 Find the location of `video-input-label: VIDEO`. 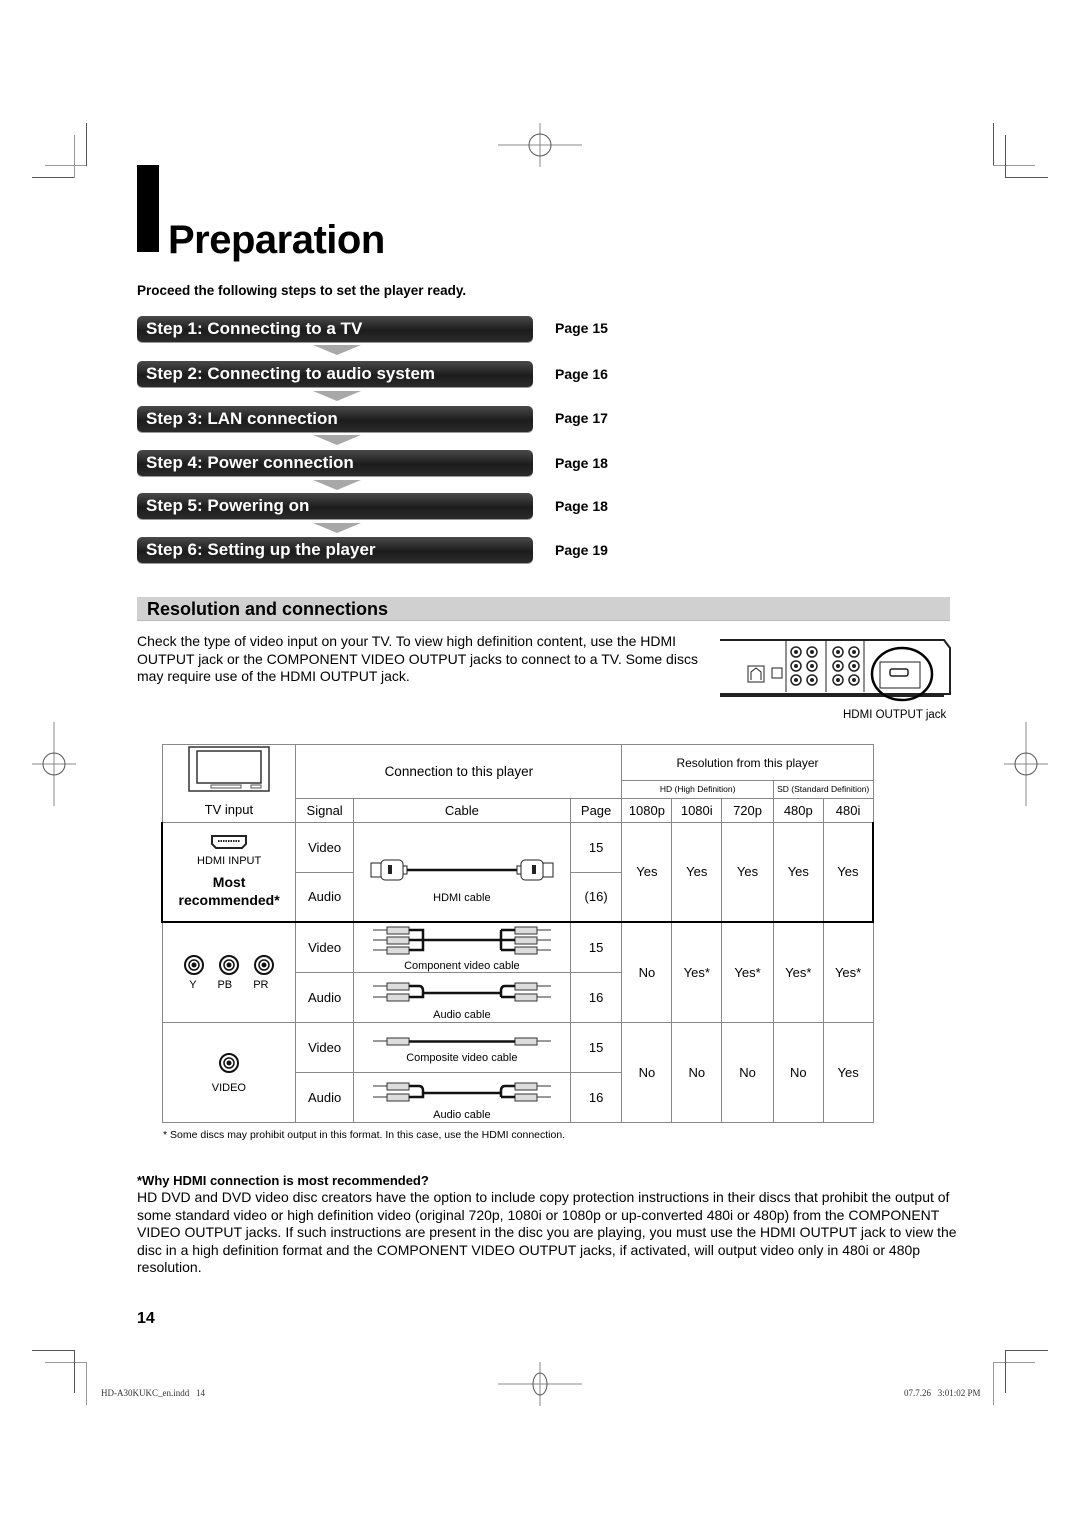

video-input-label: VIDEO is located at coordinates (228, 1087).